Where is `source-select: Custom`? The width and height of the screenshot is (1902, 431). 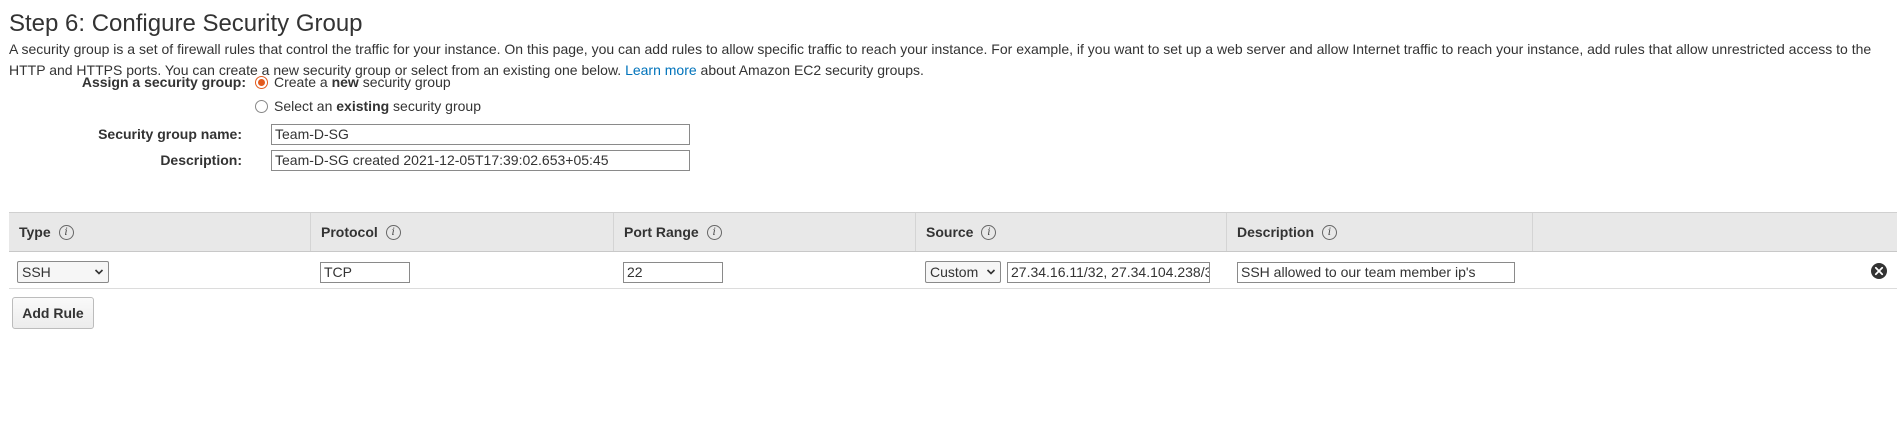
source-select: Custom is located at coordinates (963, 272).